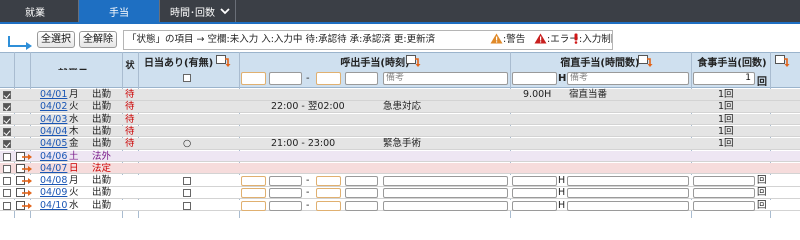 This screenshot has height=240, width=800. Describe the element at coordinates (628, 78) in the screenshot. I see `night-duty-note-input: 備考` at that location.